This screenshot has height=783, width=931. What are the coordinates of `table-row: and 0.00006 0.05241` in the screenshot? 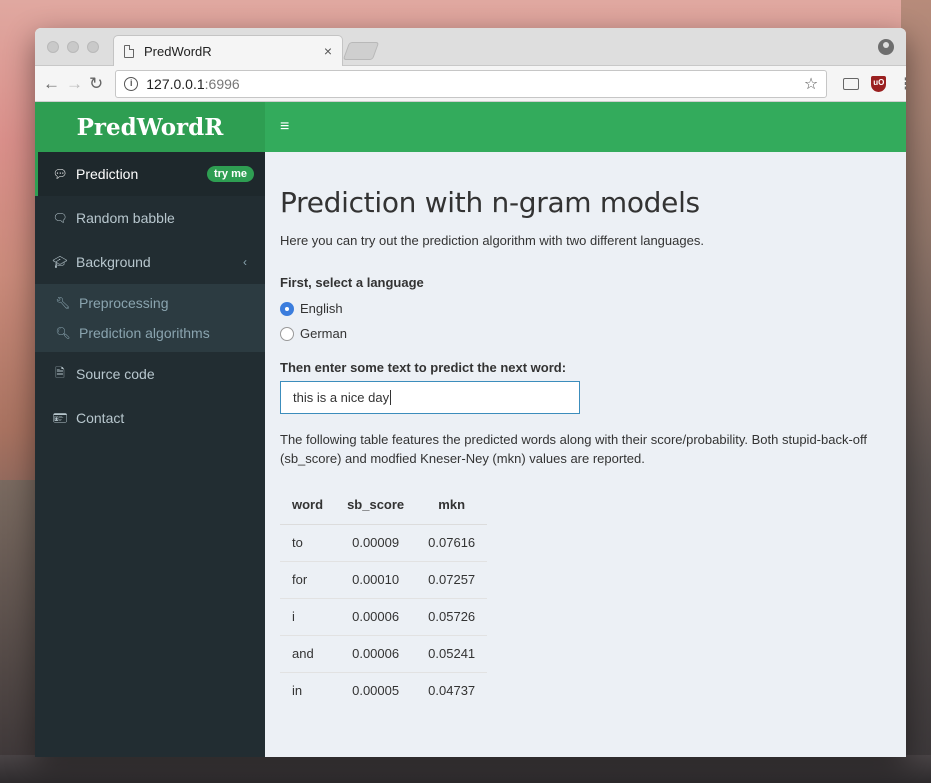 It's located at (384, 654).